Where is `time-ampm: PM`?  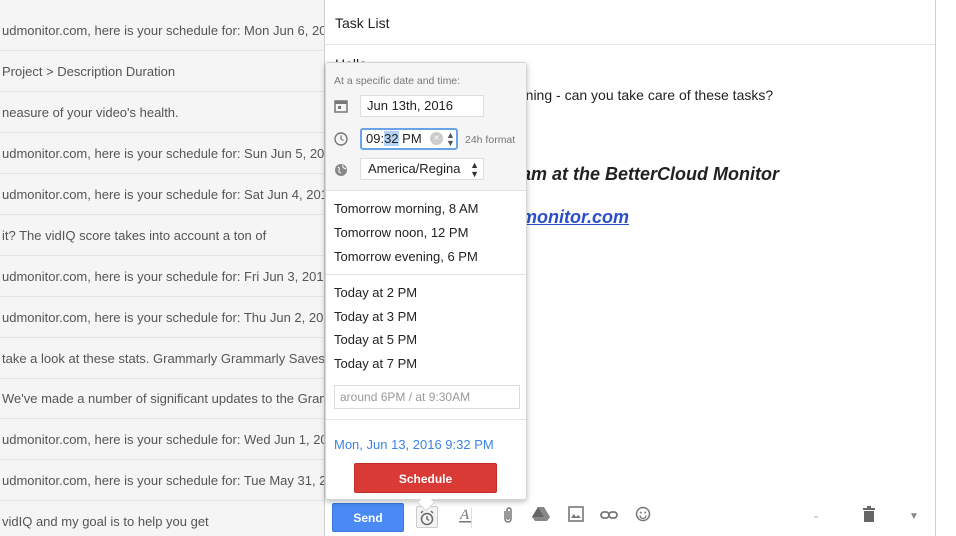 time-ampm: PM is located at coordinates (410, 138).